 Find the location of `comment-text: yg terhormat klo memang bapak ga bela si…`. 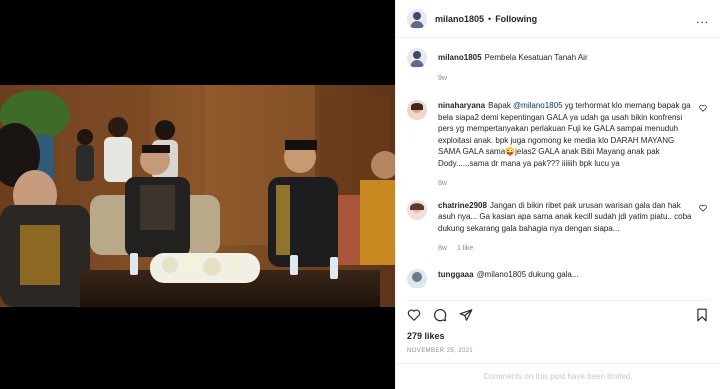

comment-text: yg terhormat klo memang bapak ga bela si… is located at coordinates (564, 134).